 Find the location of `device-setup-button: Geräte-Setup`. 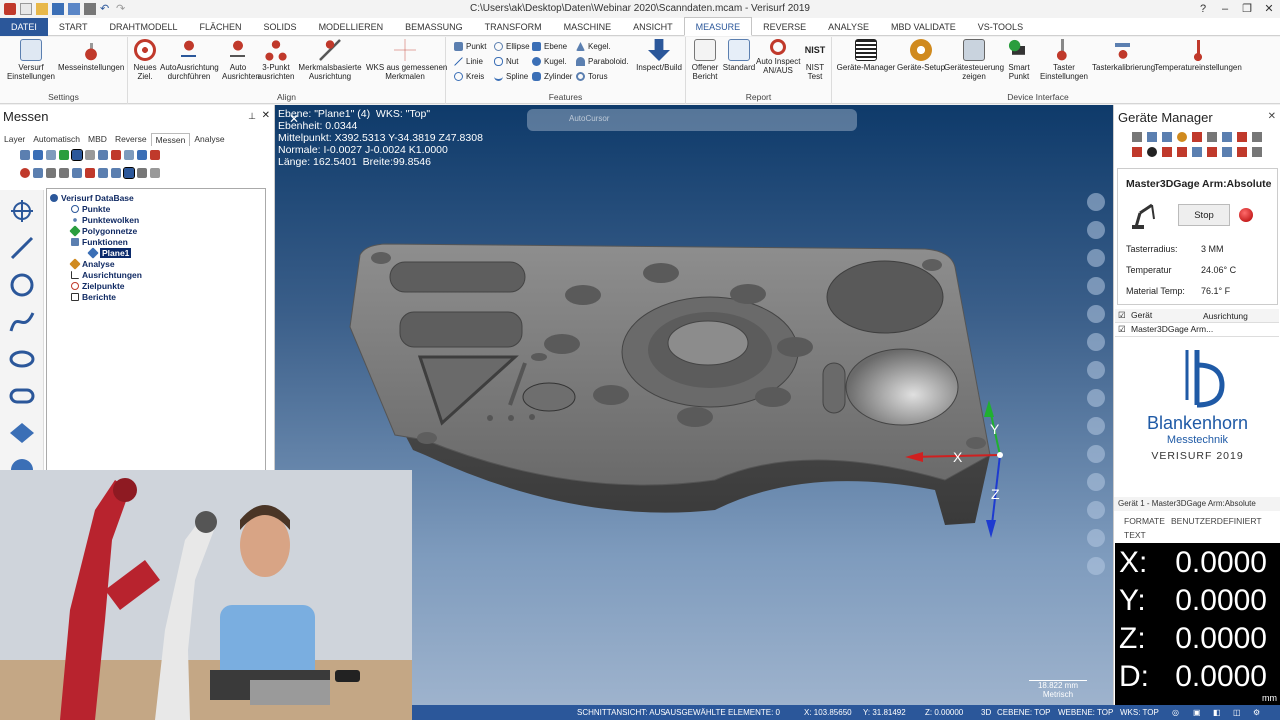

device-setup-button: Geräte-Setup is located at coordinates (921, 55).